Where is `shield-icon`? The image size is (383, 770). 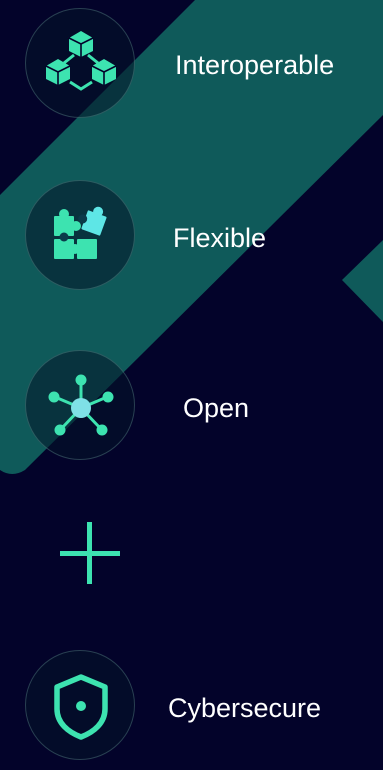 shield-icon is located at coordinates (81, 707).